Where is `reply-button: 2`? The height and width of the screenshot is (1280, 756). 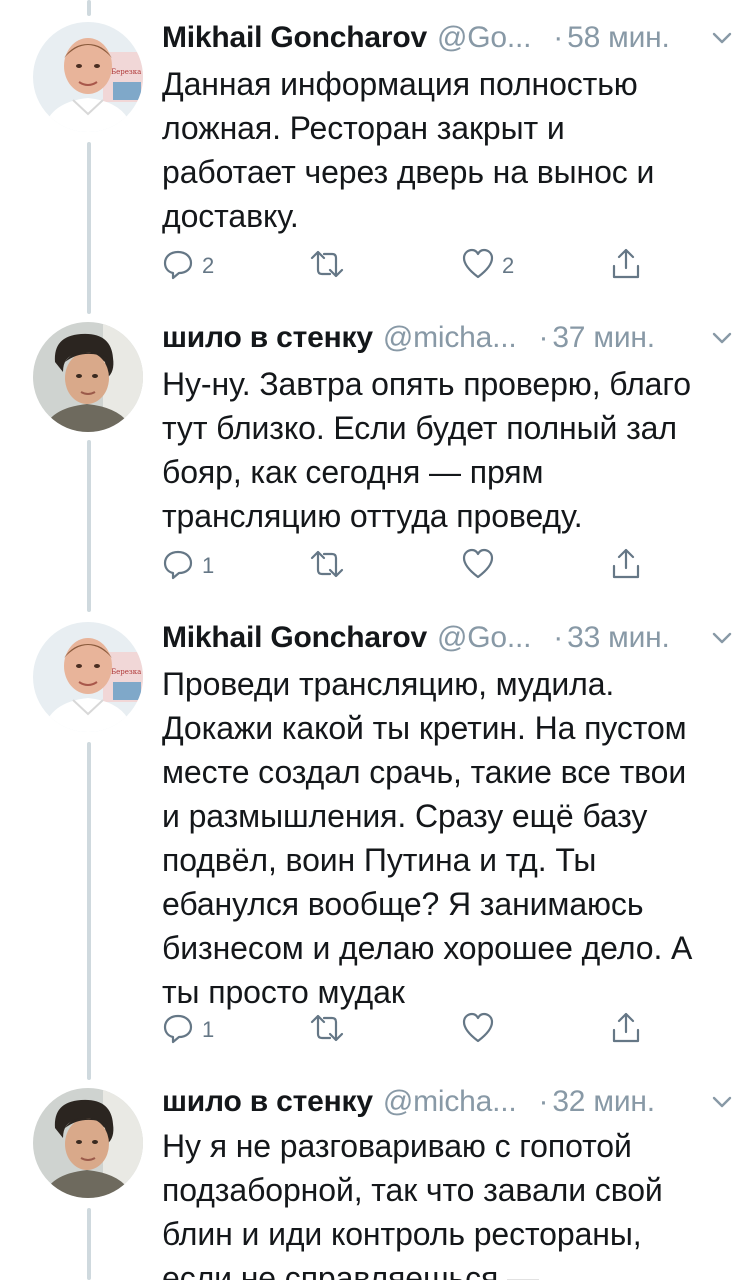 reply-button: 2 is located at coordinates (187, 264).